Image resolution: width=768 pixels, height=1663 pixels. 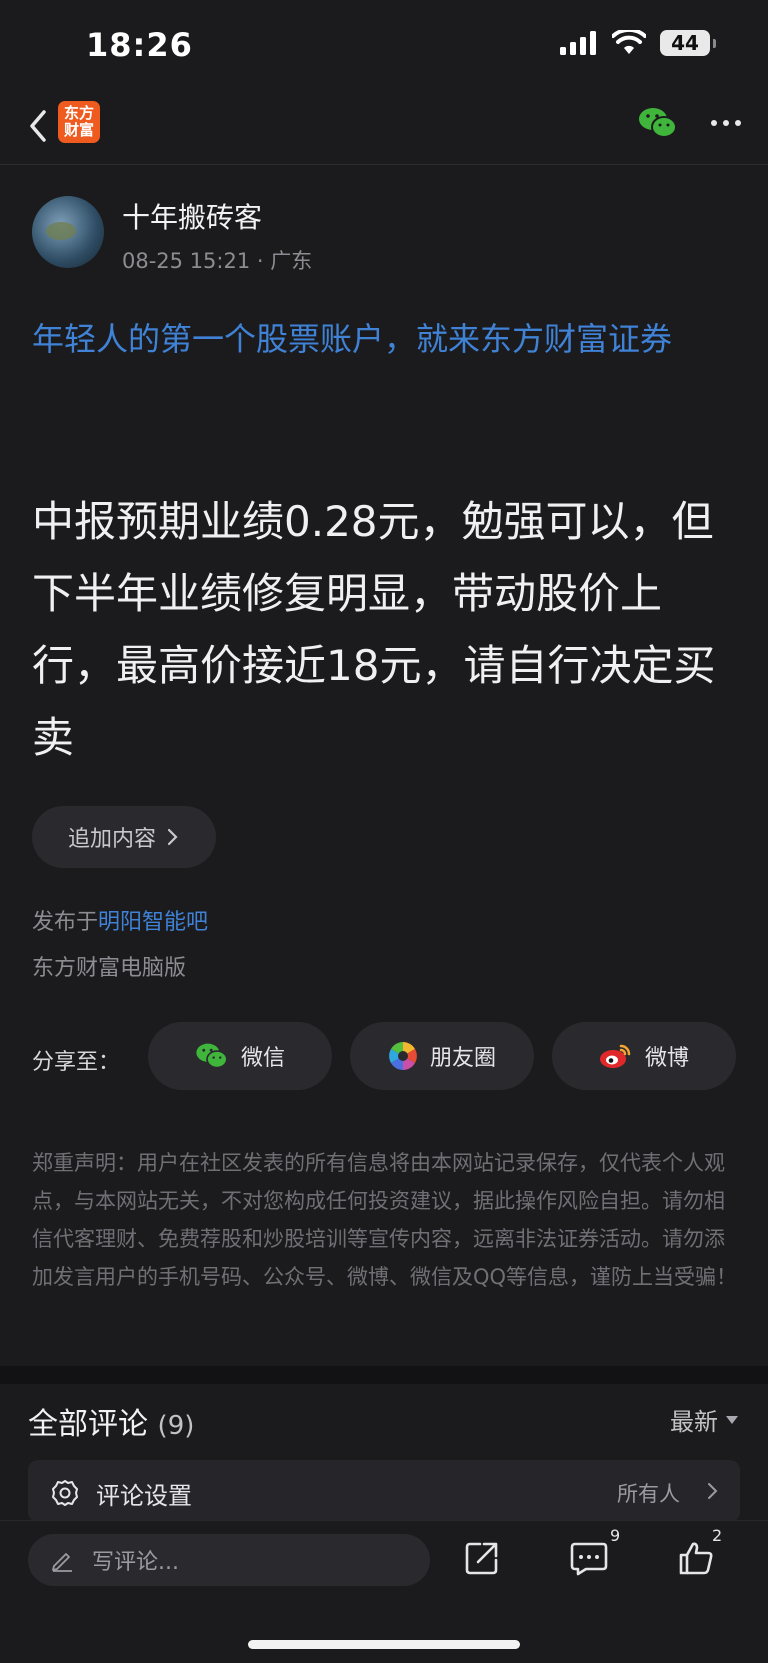 What do you see at coordinates (153, 922) in the screenshot?
I see `bar-link: 明阳智能吧` at bounding box center [153, 922].